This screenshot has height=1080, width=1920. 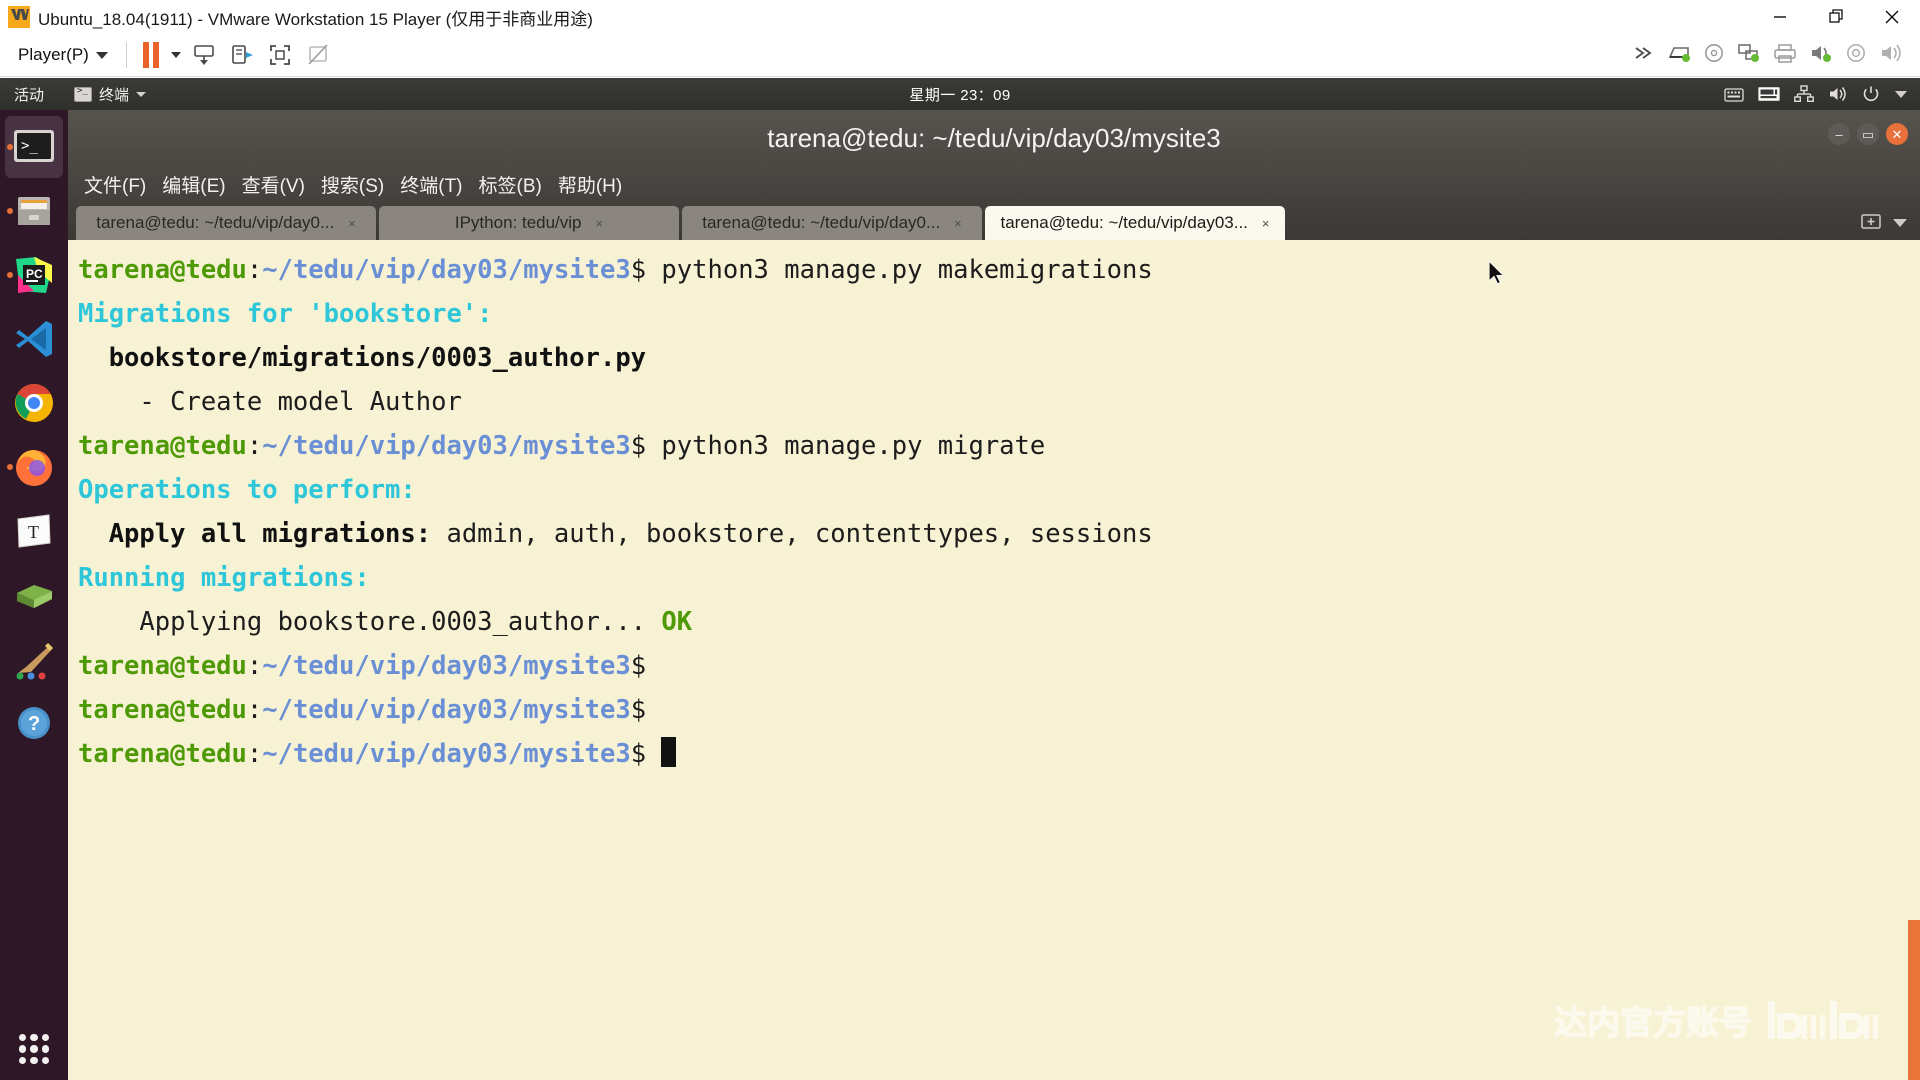 What do you see at coordinates (273, 184) in the screenshot?
I see `menu-view: 查看(V)` at bounding box center [273, 184].